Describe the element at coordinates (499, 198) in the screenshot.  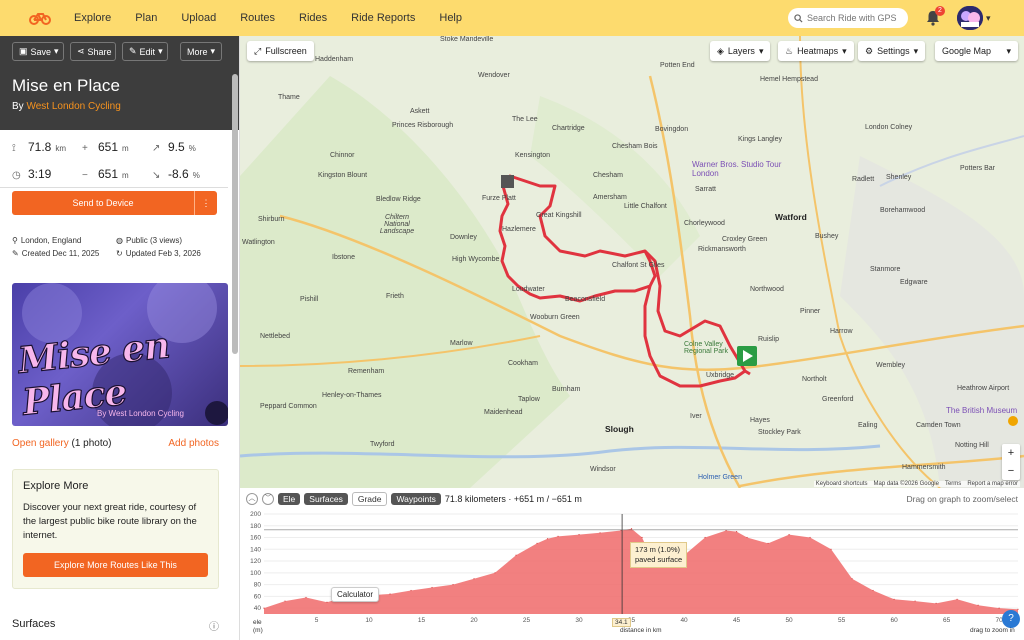
I see `map-place: Furze Platt` at that location.